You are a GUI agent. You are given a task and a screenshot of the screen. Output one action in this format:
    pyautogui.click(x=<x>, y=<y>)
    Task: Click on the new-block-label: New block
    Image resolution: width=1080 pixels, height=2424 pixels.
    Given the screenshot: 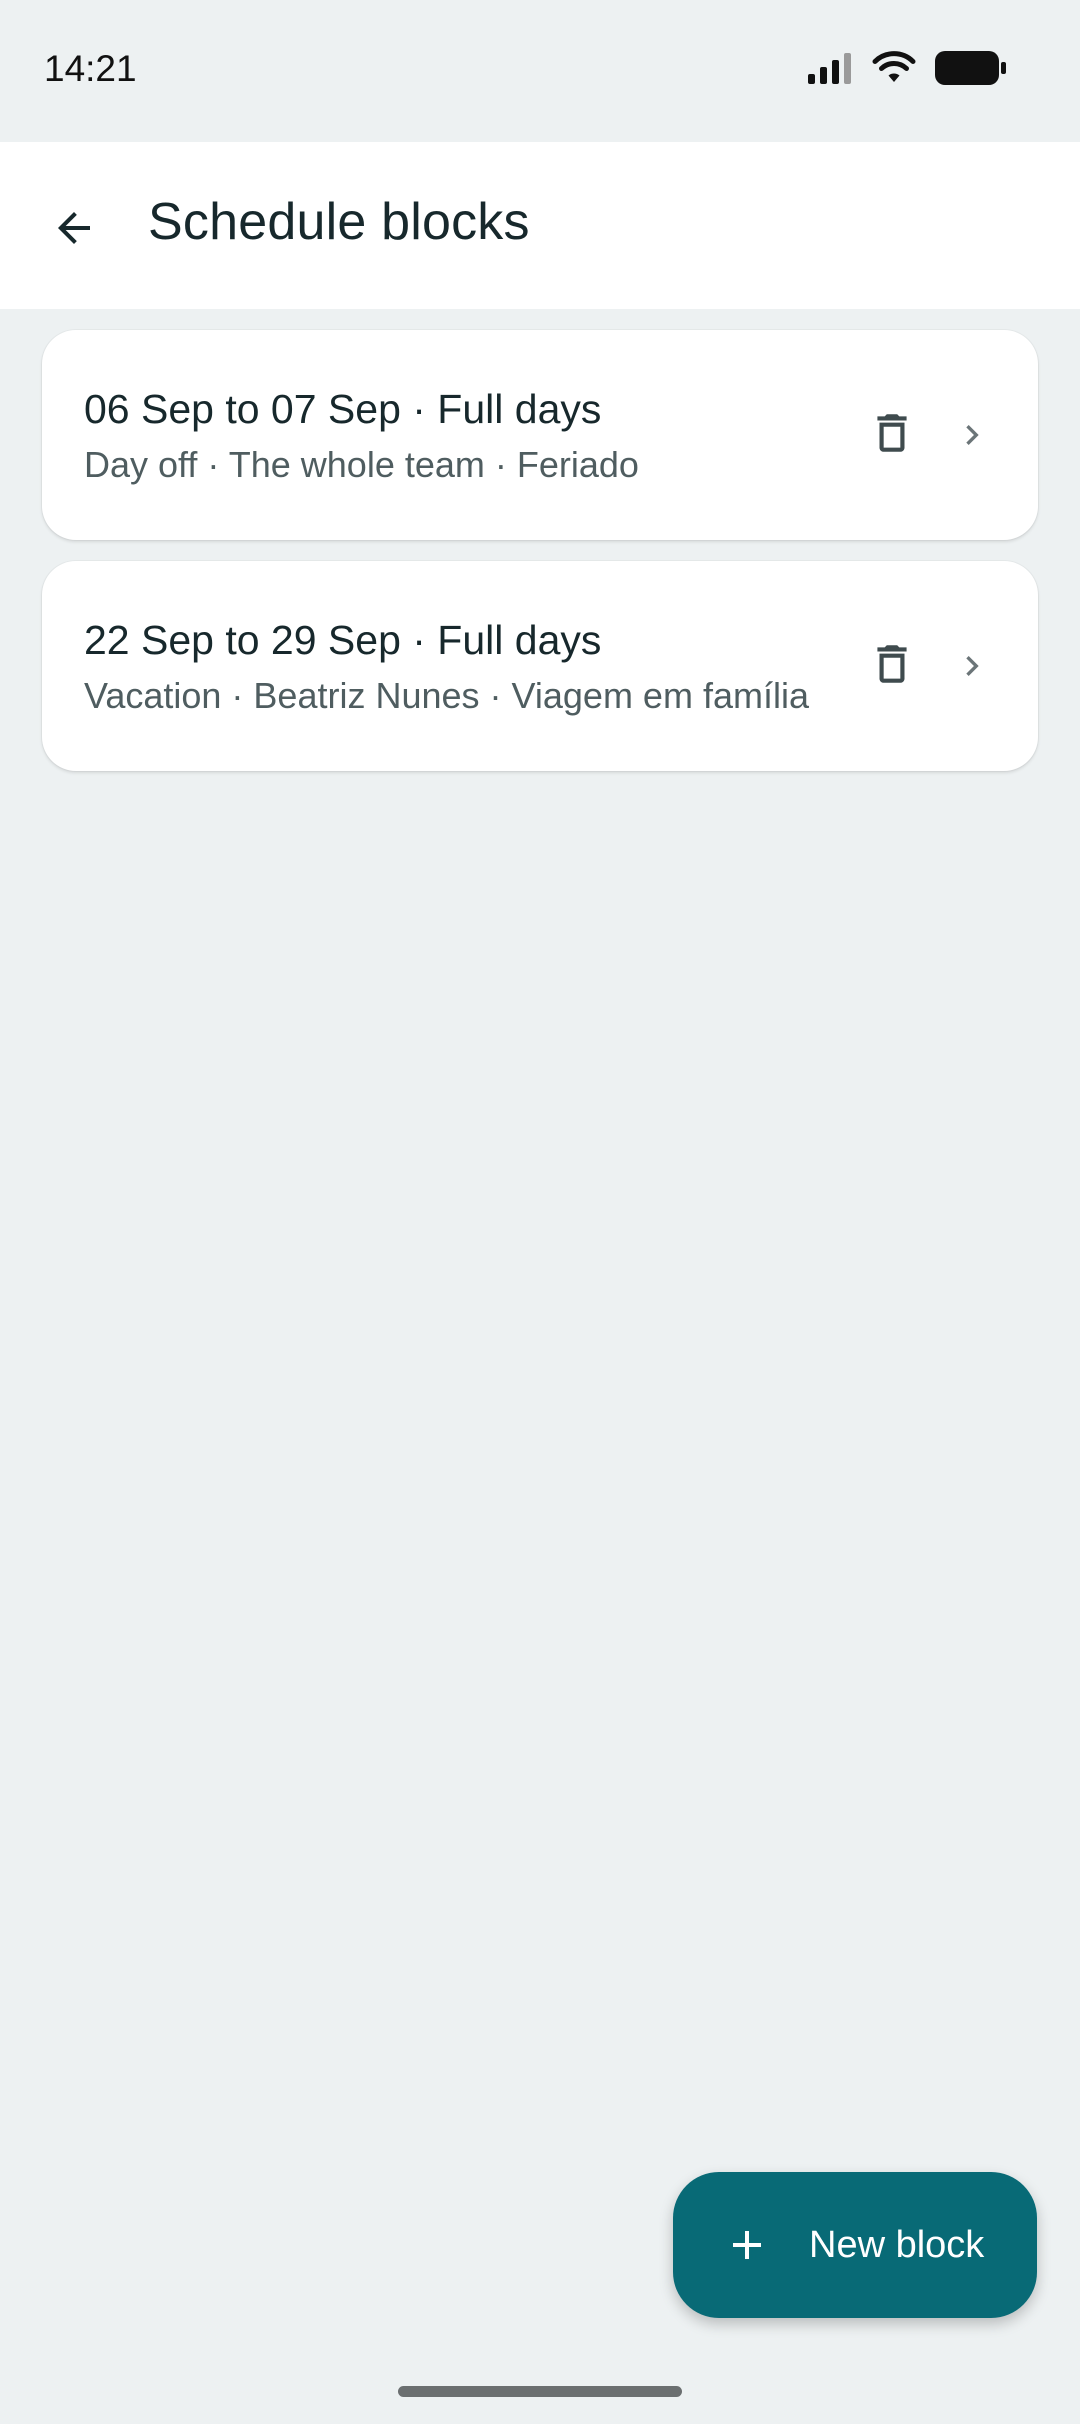 What is the action you would take?
    pyautogui.click(x=897, y=2245)
    